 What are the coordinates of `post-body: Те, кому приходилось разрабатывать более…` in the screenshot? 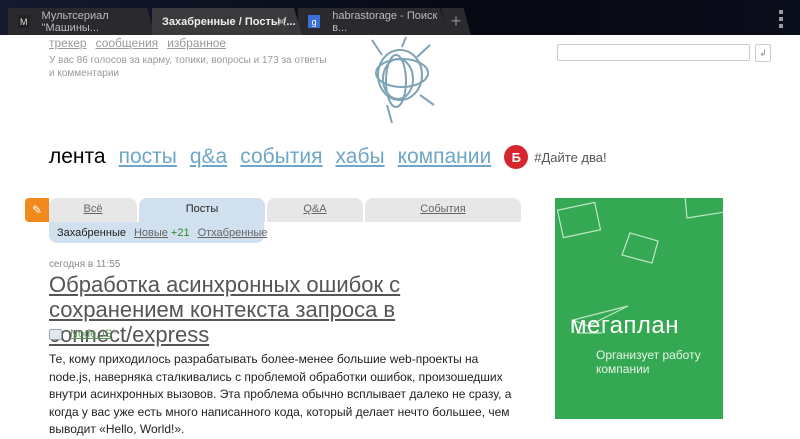 It's located at (280, 394).